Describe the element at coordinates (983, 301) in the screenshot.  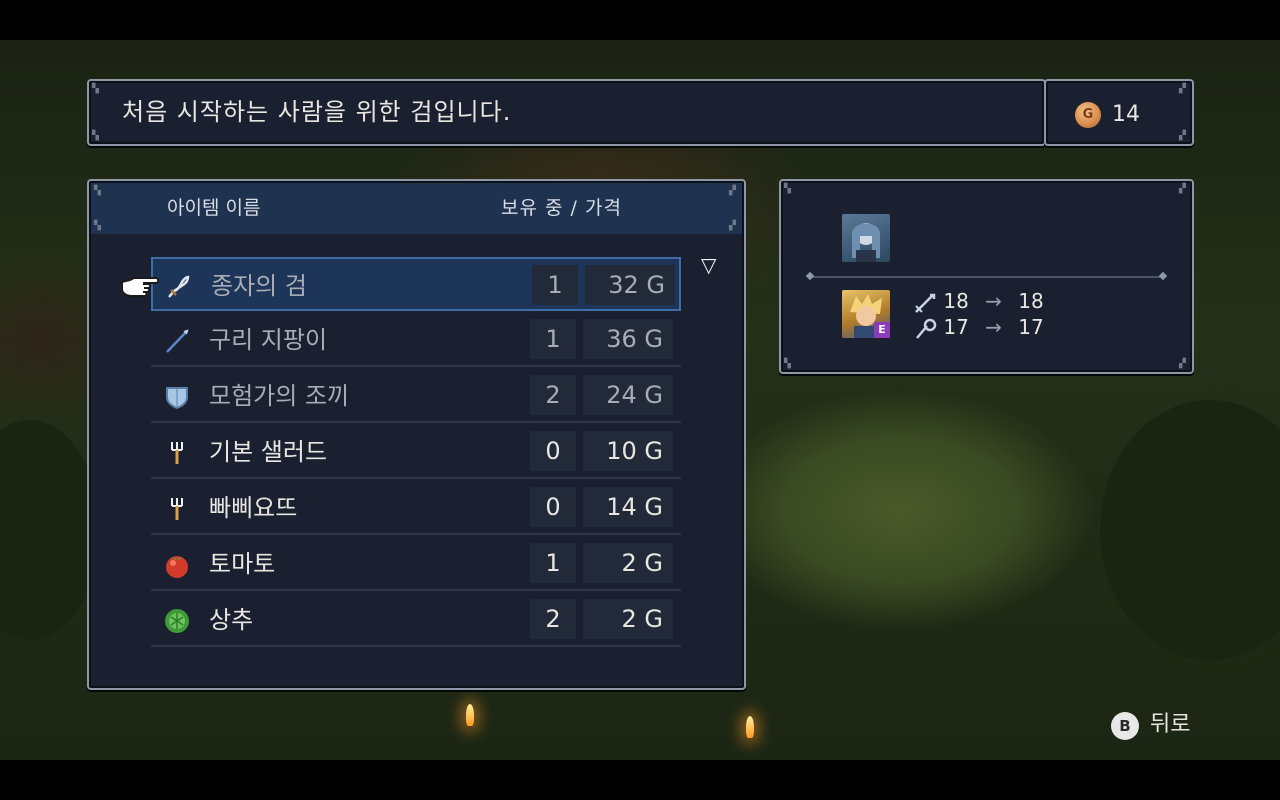
I see `attack-stat-row: 18 → 18` at that location.